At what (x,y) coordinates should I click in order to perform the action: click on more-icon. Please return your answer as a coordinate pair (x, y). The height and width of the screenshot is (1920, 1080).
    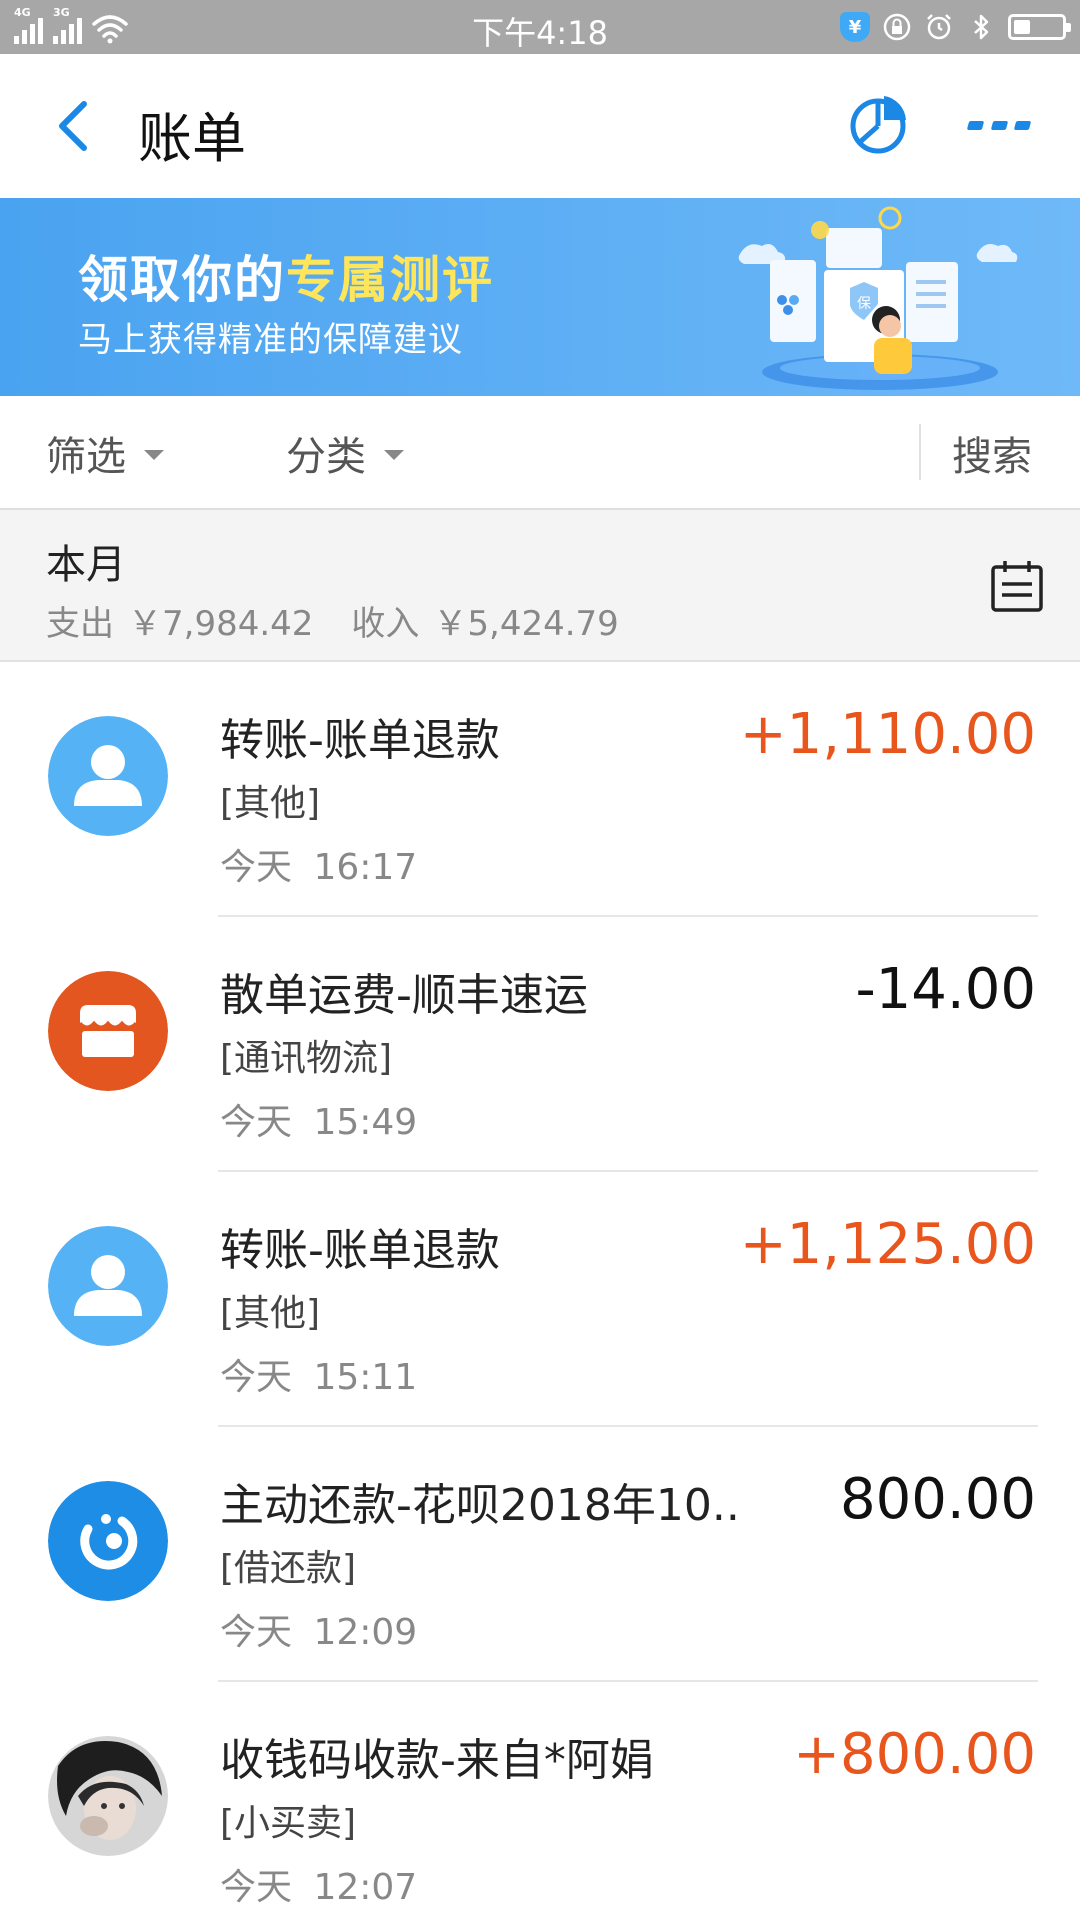
    Looking at the image, I should click on (999, 125).